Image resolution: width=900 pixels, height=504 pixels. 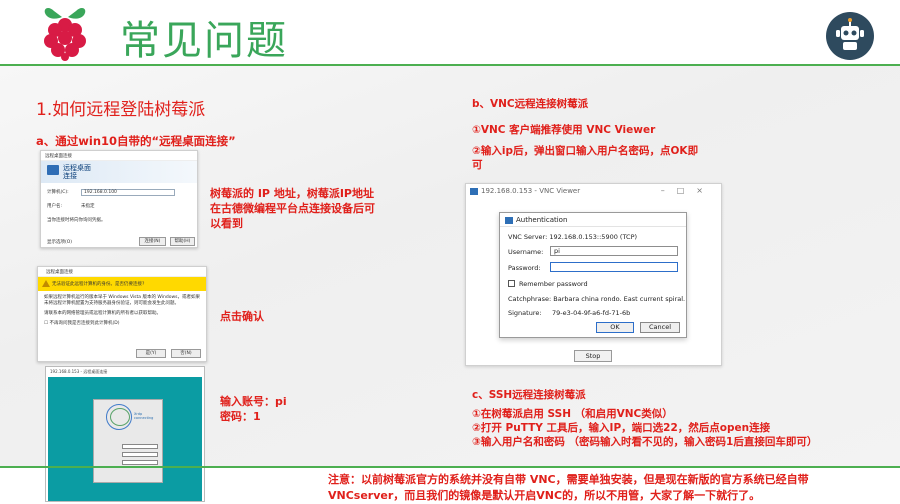 What do you see at coordinates (136, 141) in the screenshot?
I see `subsection-a-title: a、通过win10自带的“远程桌面连接”` at bounding box center [136, 141].